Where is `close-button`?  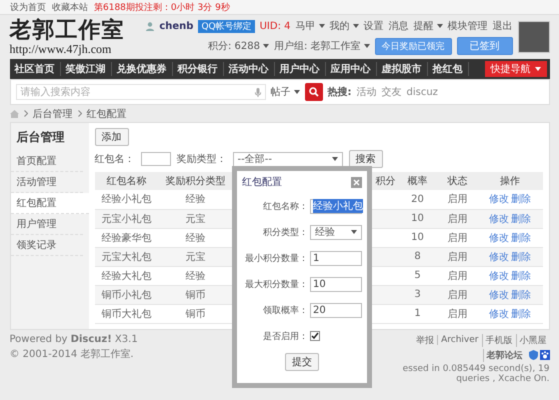
close-button is located at coordinates (356, 182).